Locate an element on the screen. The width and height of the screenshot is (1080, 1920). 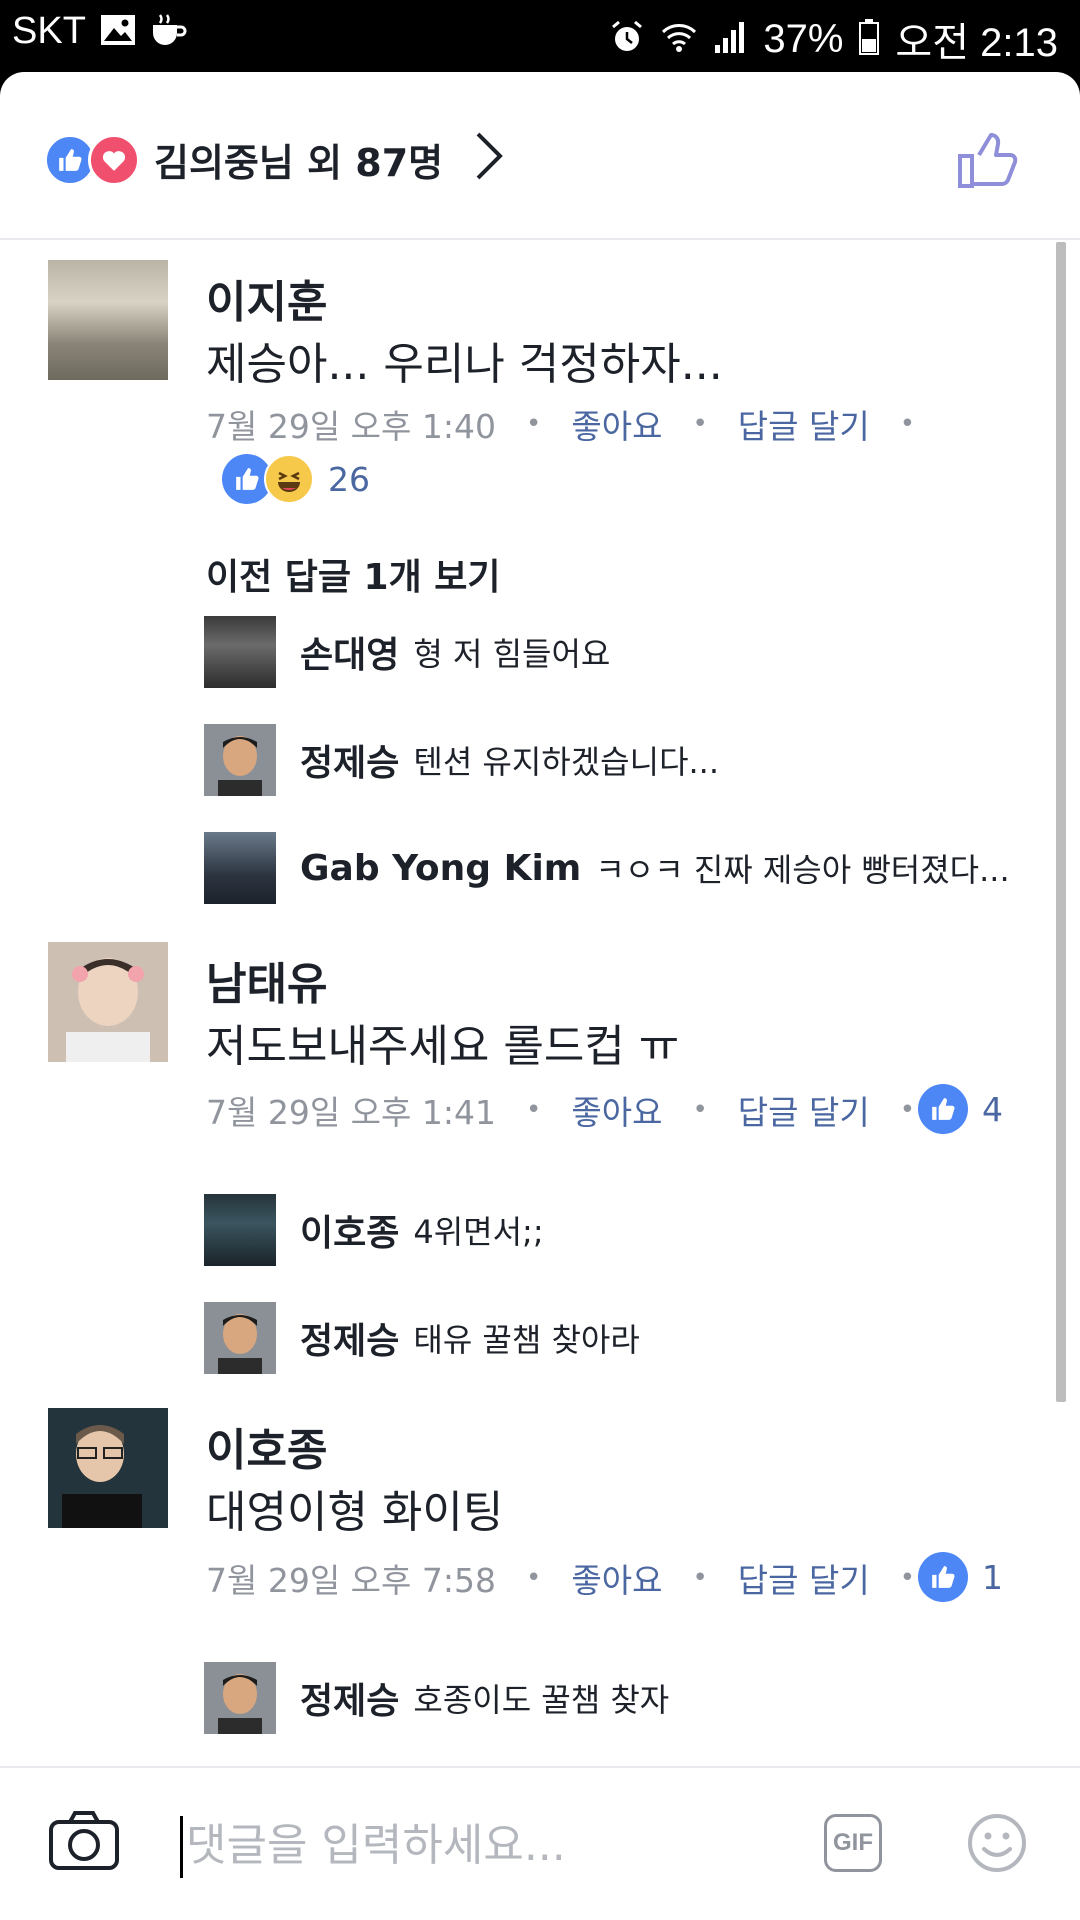
haha-reaction-icon is located at coordinates (289, 479).